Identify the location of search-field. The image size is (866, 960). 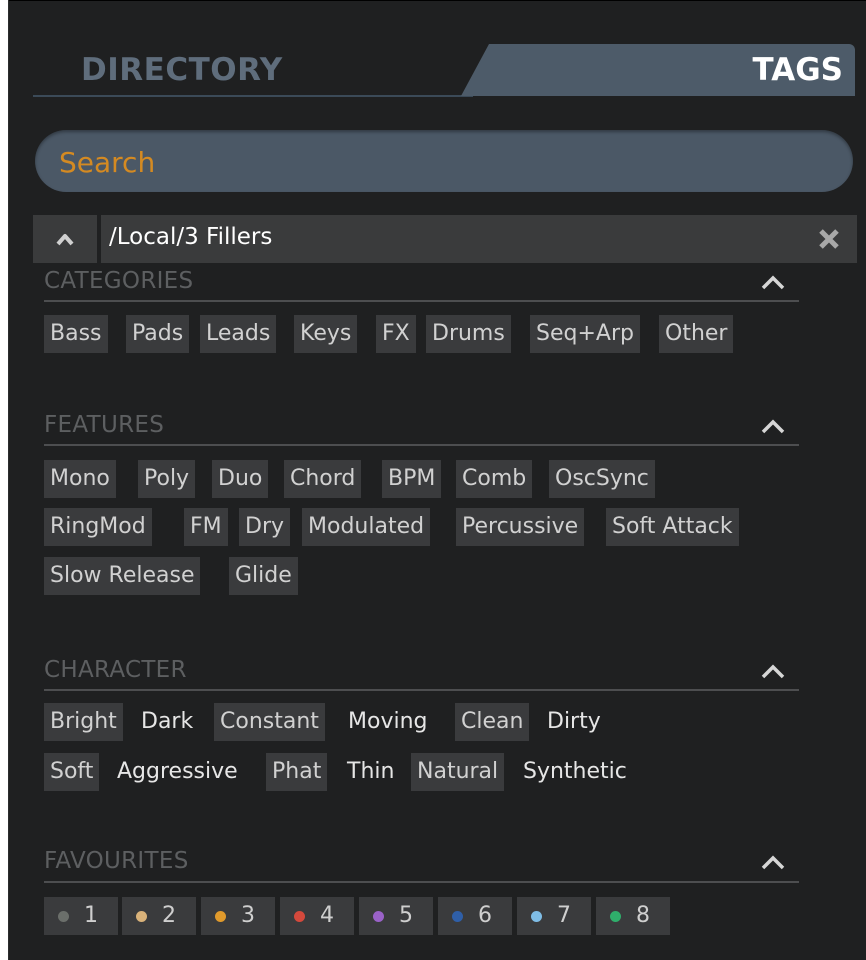
(444, 161).